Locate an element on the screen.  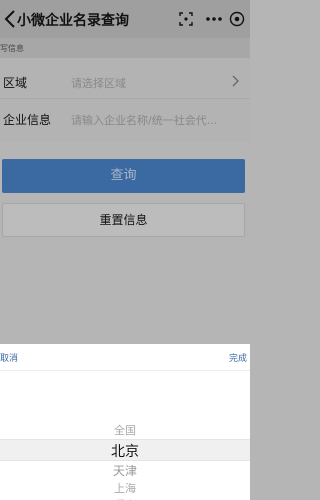
region-field: 区域 请选择区域 is located at coordinates (125, 82).